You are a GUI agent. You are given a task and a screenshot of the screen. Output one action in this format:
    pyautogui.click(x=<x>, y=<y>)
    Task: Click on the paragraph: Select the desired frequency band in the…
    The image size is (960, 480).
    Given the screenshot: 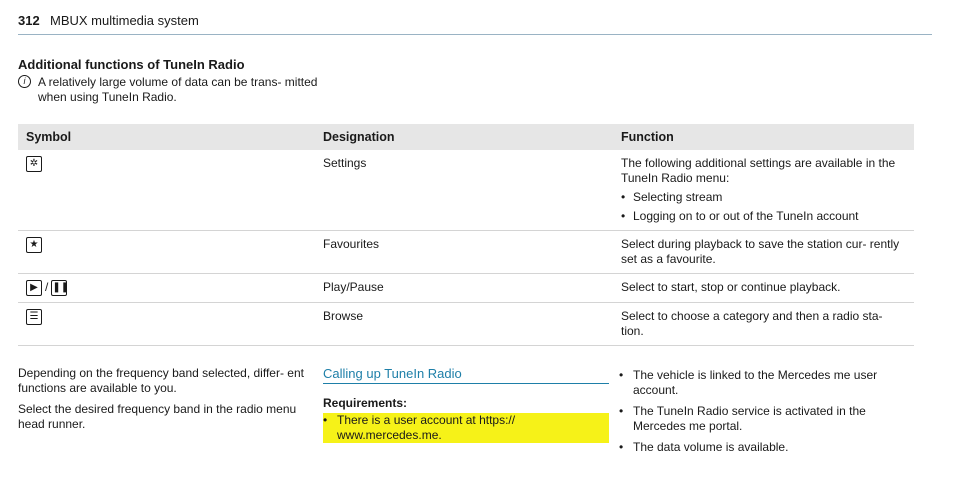 What is the action you would take?
    pyautogui.click(x=157, y=416)
    